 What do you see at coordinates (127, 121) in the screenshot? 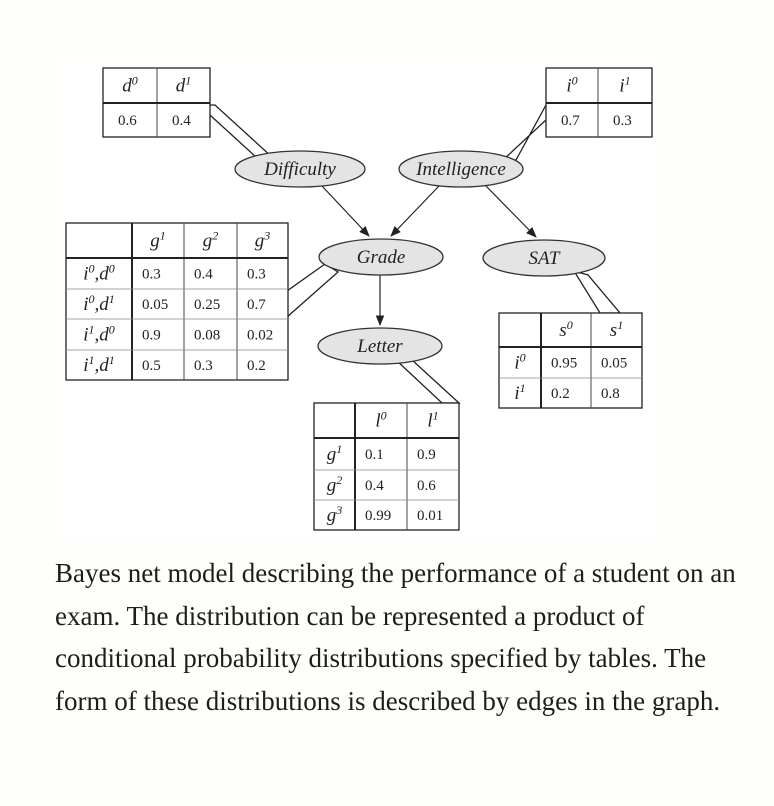
I see `difficulty-table-cell: 0.6` at bounding box center [127, 121].